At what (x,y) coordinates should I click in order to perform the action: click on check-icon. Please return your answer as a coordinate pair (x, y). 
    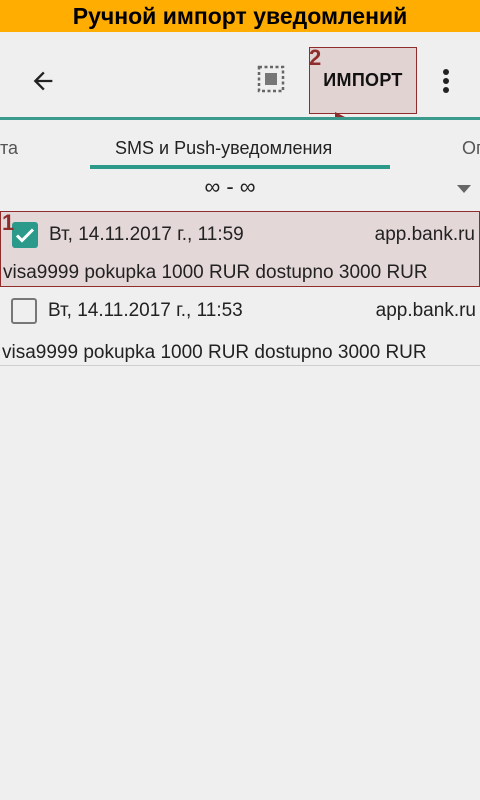
    Looking at the image, I should click on (25, 235).